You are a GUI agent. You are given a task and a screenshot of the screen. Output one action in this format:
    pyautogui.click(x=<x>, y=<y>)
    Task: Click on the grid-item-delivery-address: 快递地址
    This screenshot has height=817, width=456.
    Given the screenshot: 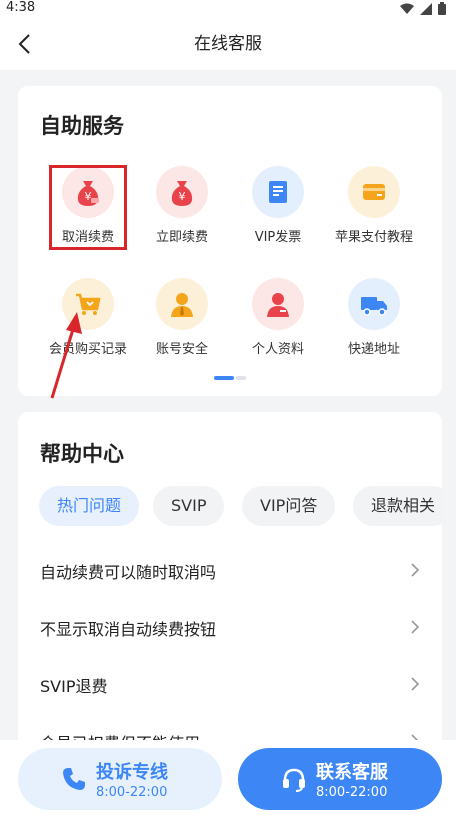 What is the action you would take?
    pyautogui.click(x=374, y=317)
    